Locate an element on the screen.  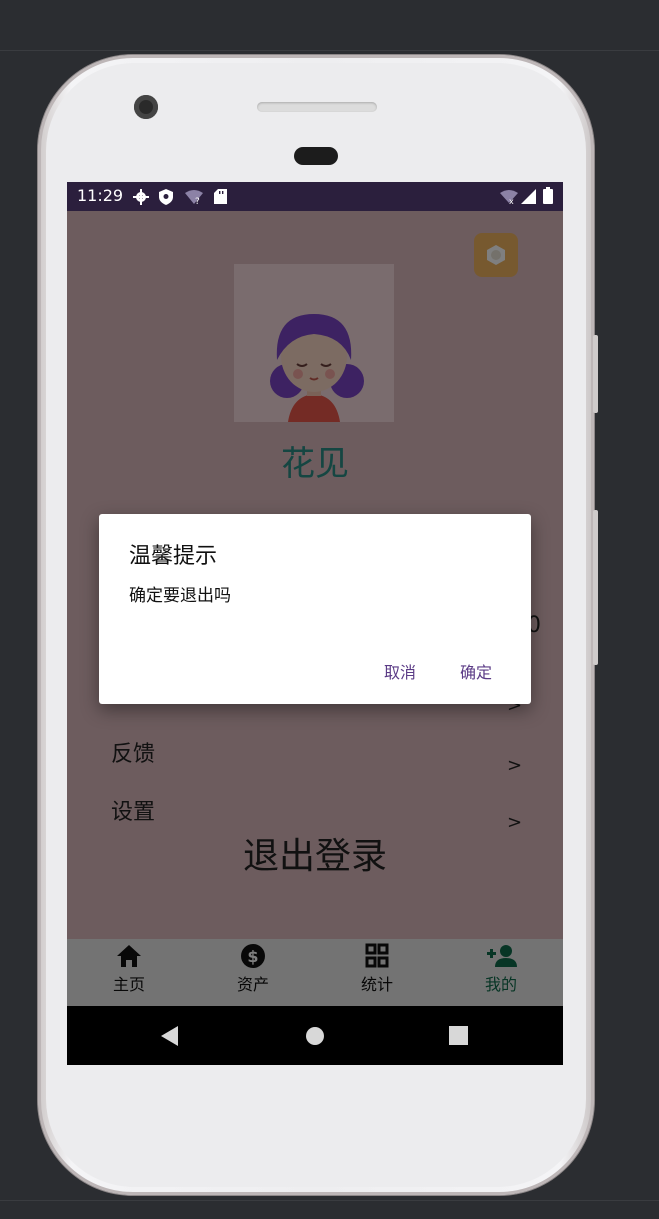
logout-confirm-dialog: 温馨提示 确定要退出吗 取消 确定 is located at coordinates (315, 609).